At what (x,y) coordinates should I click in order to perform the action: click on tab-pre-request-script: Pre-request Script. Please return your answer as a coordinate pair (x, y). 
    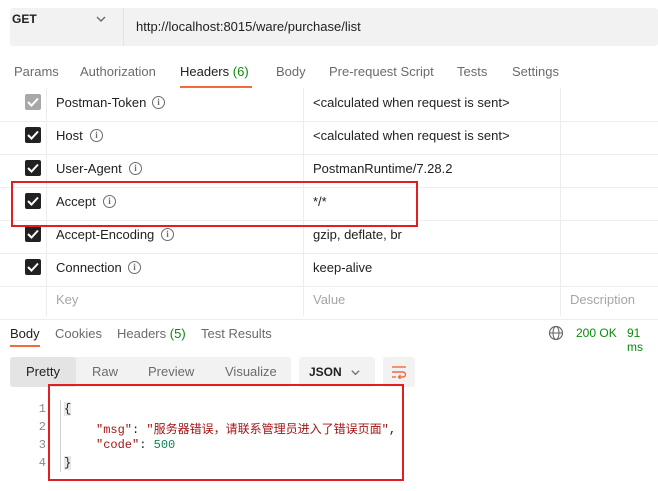
    Looking at the image, I should click on (381, 71).